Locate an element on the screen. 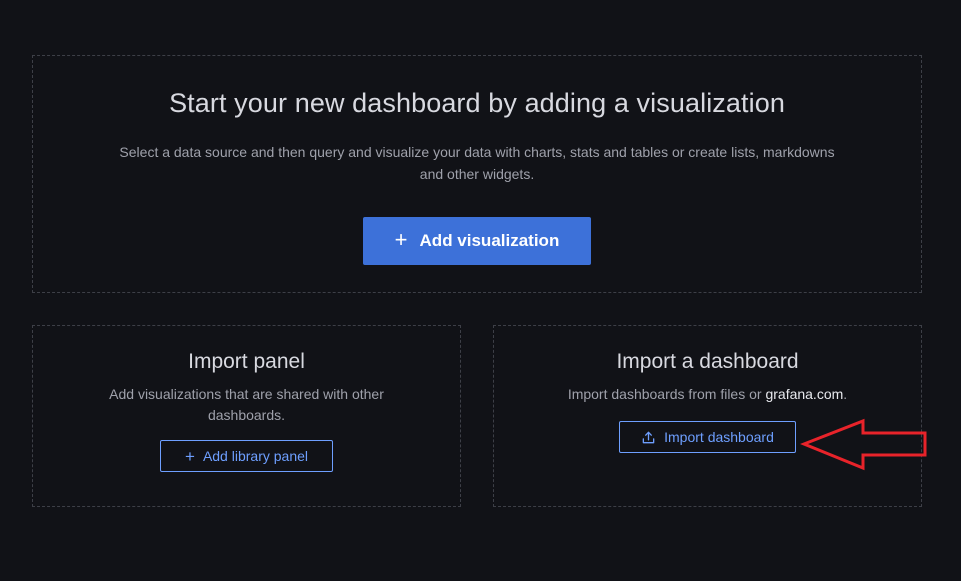  add-library-panel-label: Add library panel is located at coordinates (255, 456).